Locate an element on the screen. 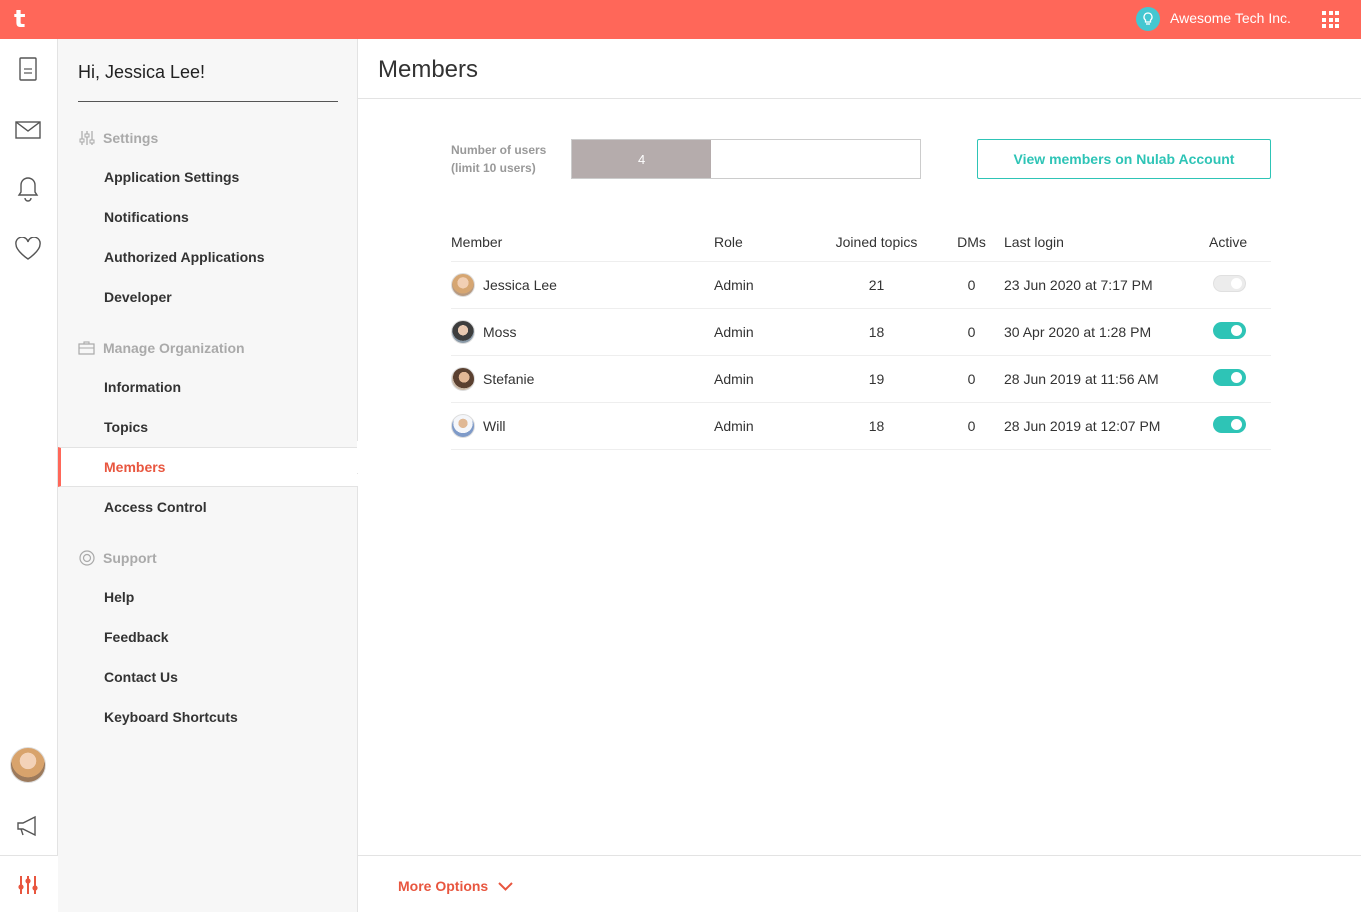 The image size is (1361, 912). greeting: Hi, Jessica Lee! is located at coordinates (142, 72).